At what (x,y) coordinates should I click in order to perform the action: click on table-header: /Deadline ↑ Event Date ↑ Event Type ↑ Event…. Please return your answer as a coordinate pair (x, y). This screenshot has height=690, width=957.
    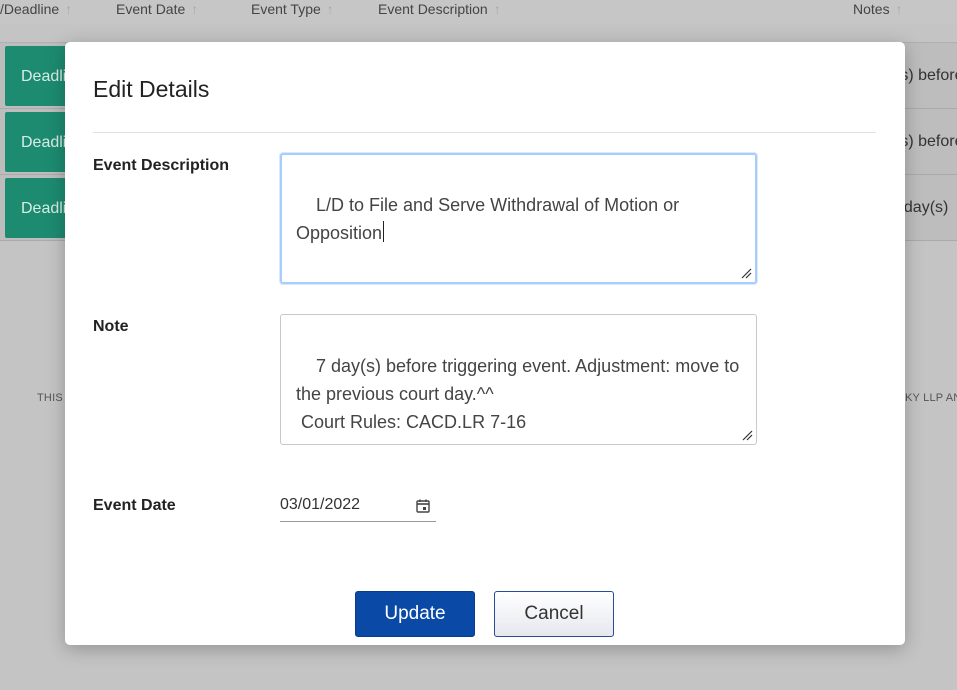
    Looking at the image, I should click on (478, 12).